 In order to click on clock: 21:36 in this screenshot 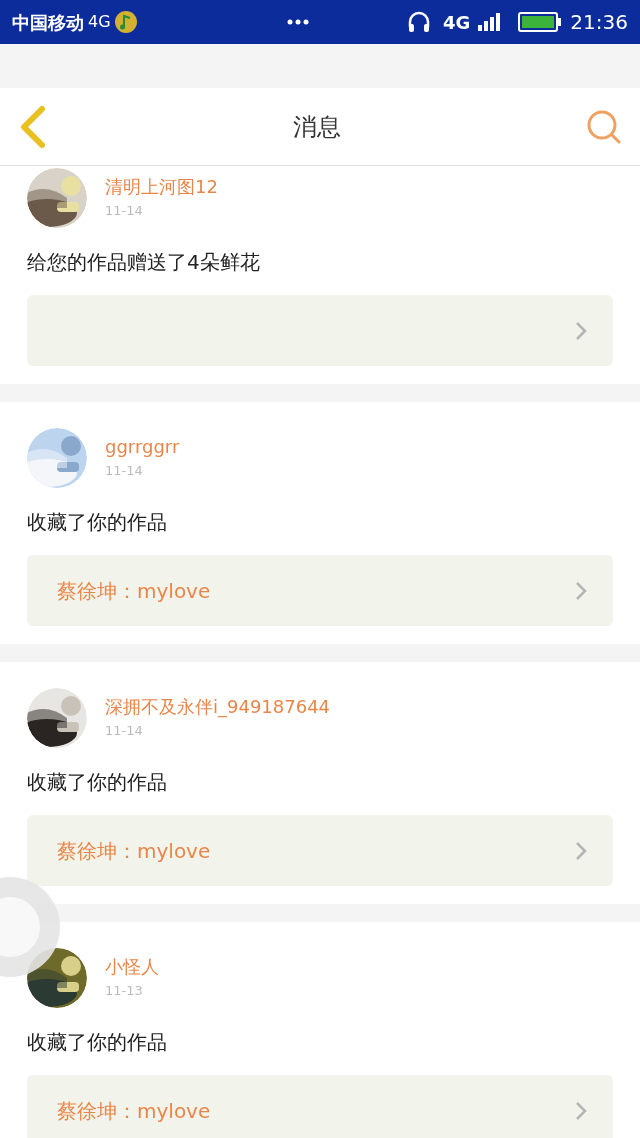, I will do `click(599, 22)`.